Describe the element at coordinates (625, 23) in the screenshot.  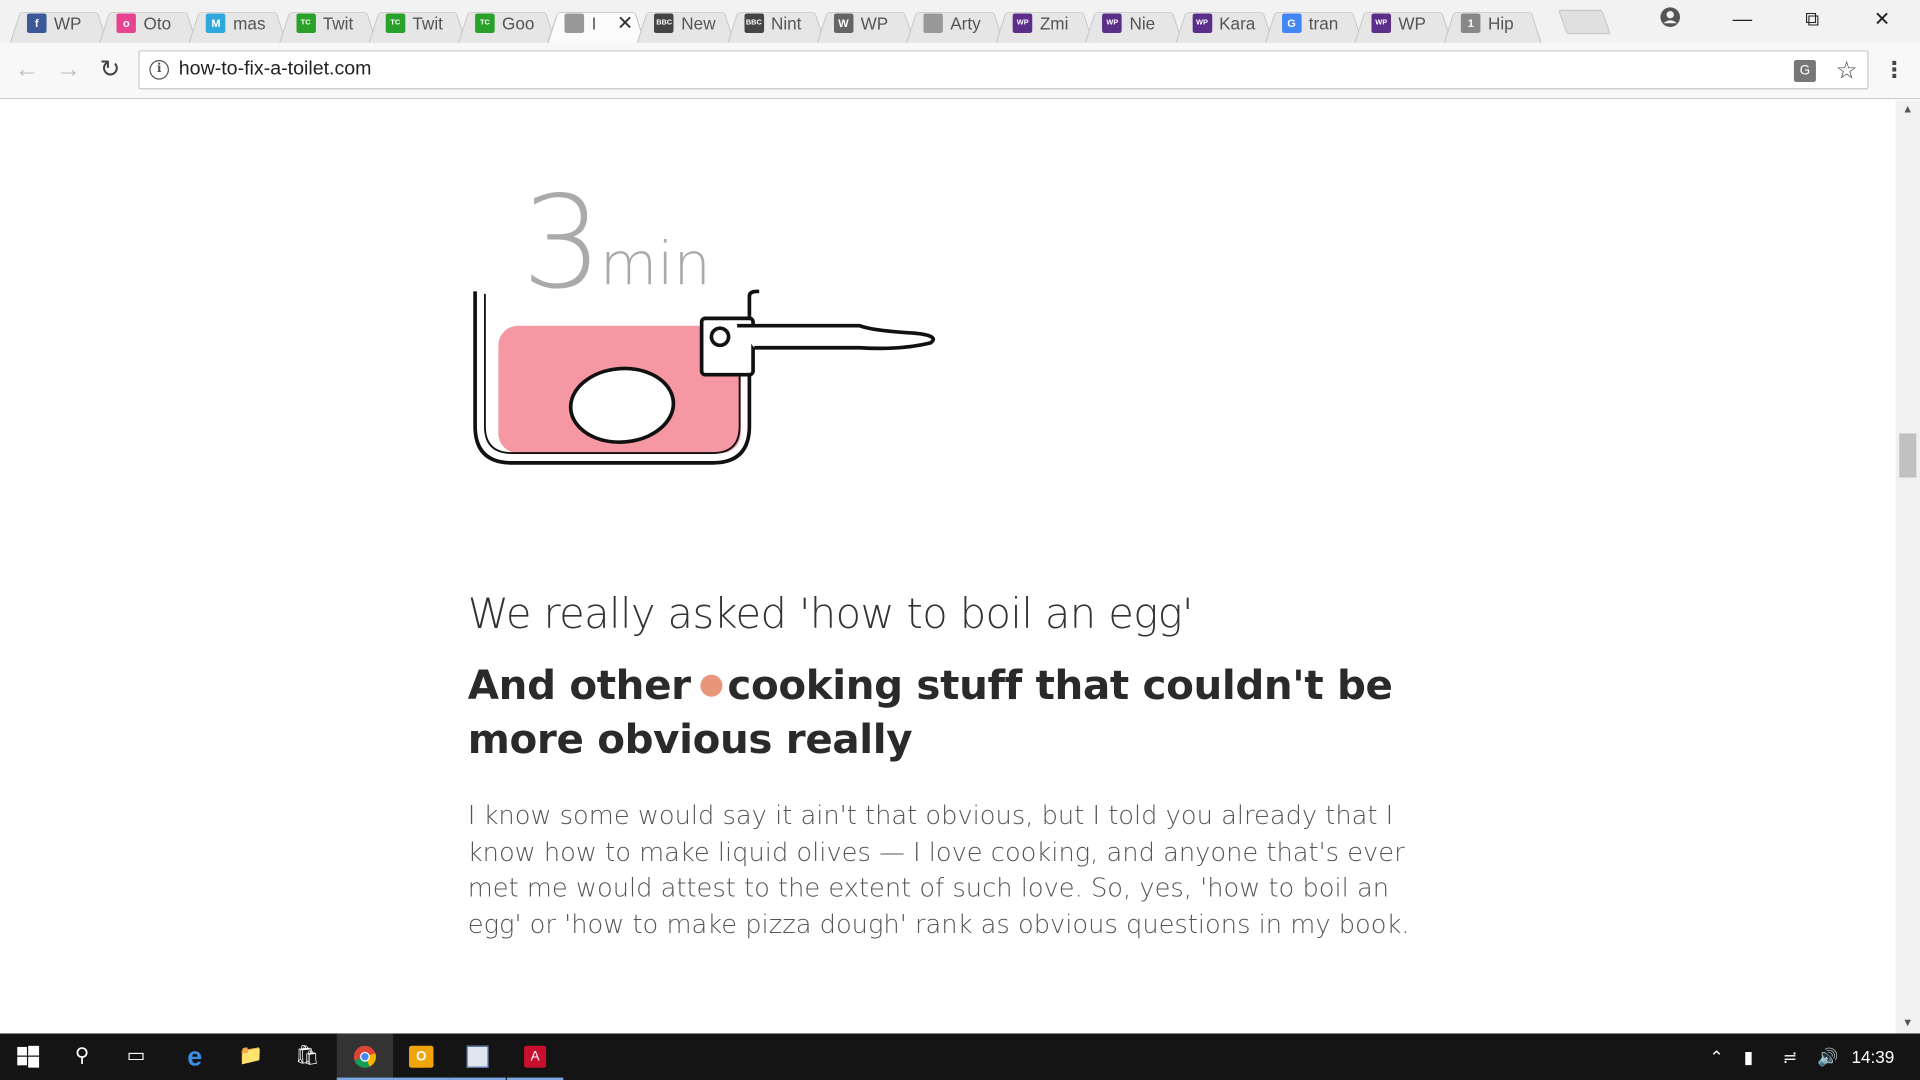
I see `tab-close-icon: ✕` at that location.